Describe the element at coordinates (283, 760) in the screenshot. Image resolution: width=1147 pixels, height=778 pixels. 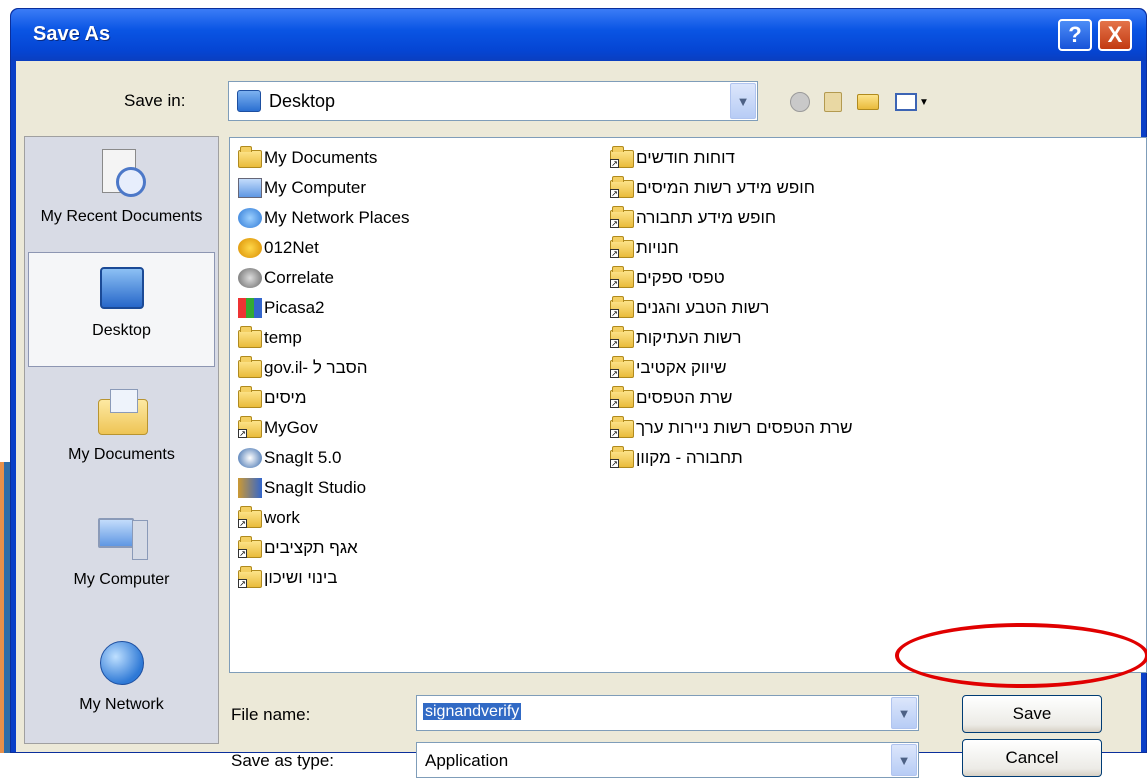
I see `save-as-type-label: Save as type:` at that location.